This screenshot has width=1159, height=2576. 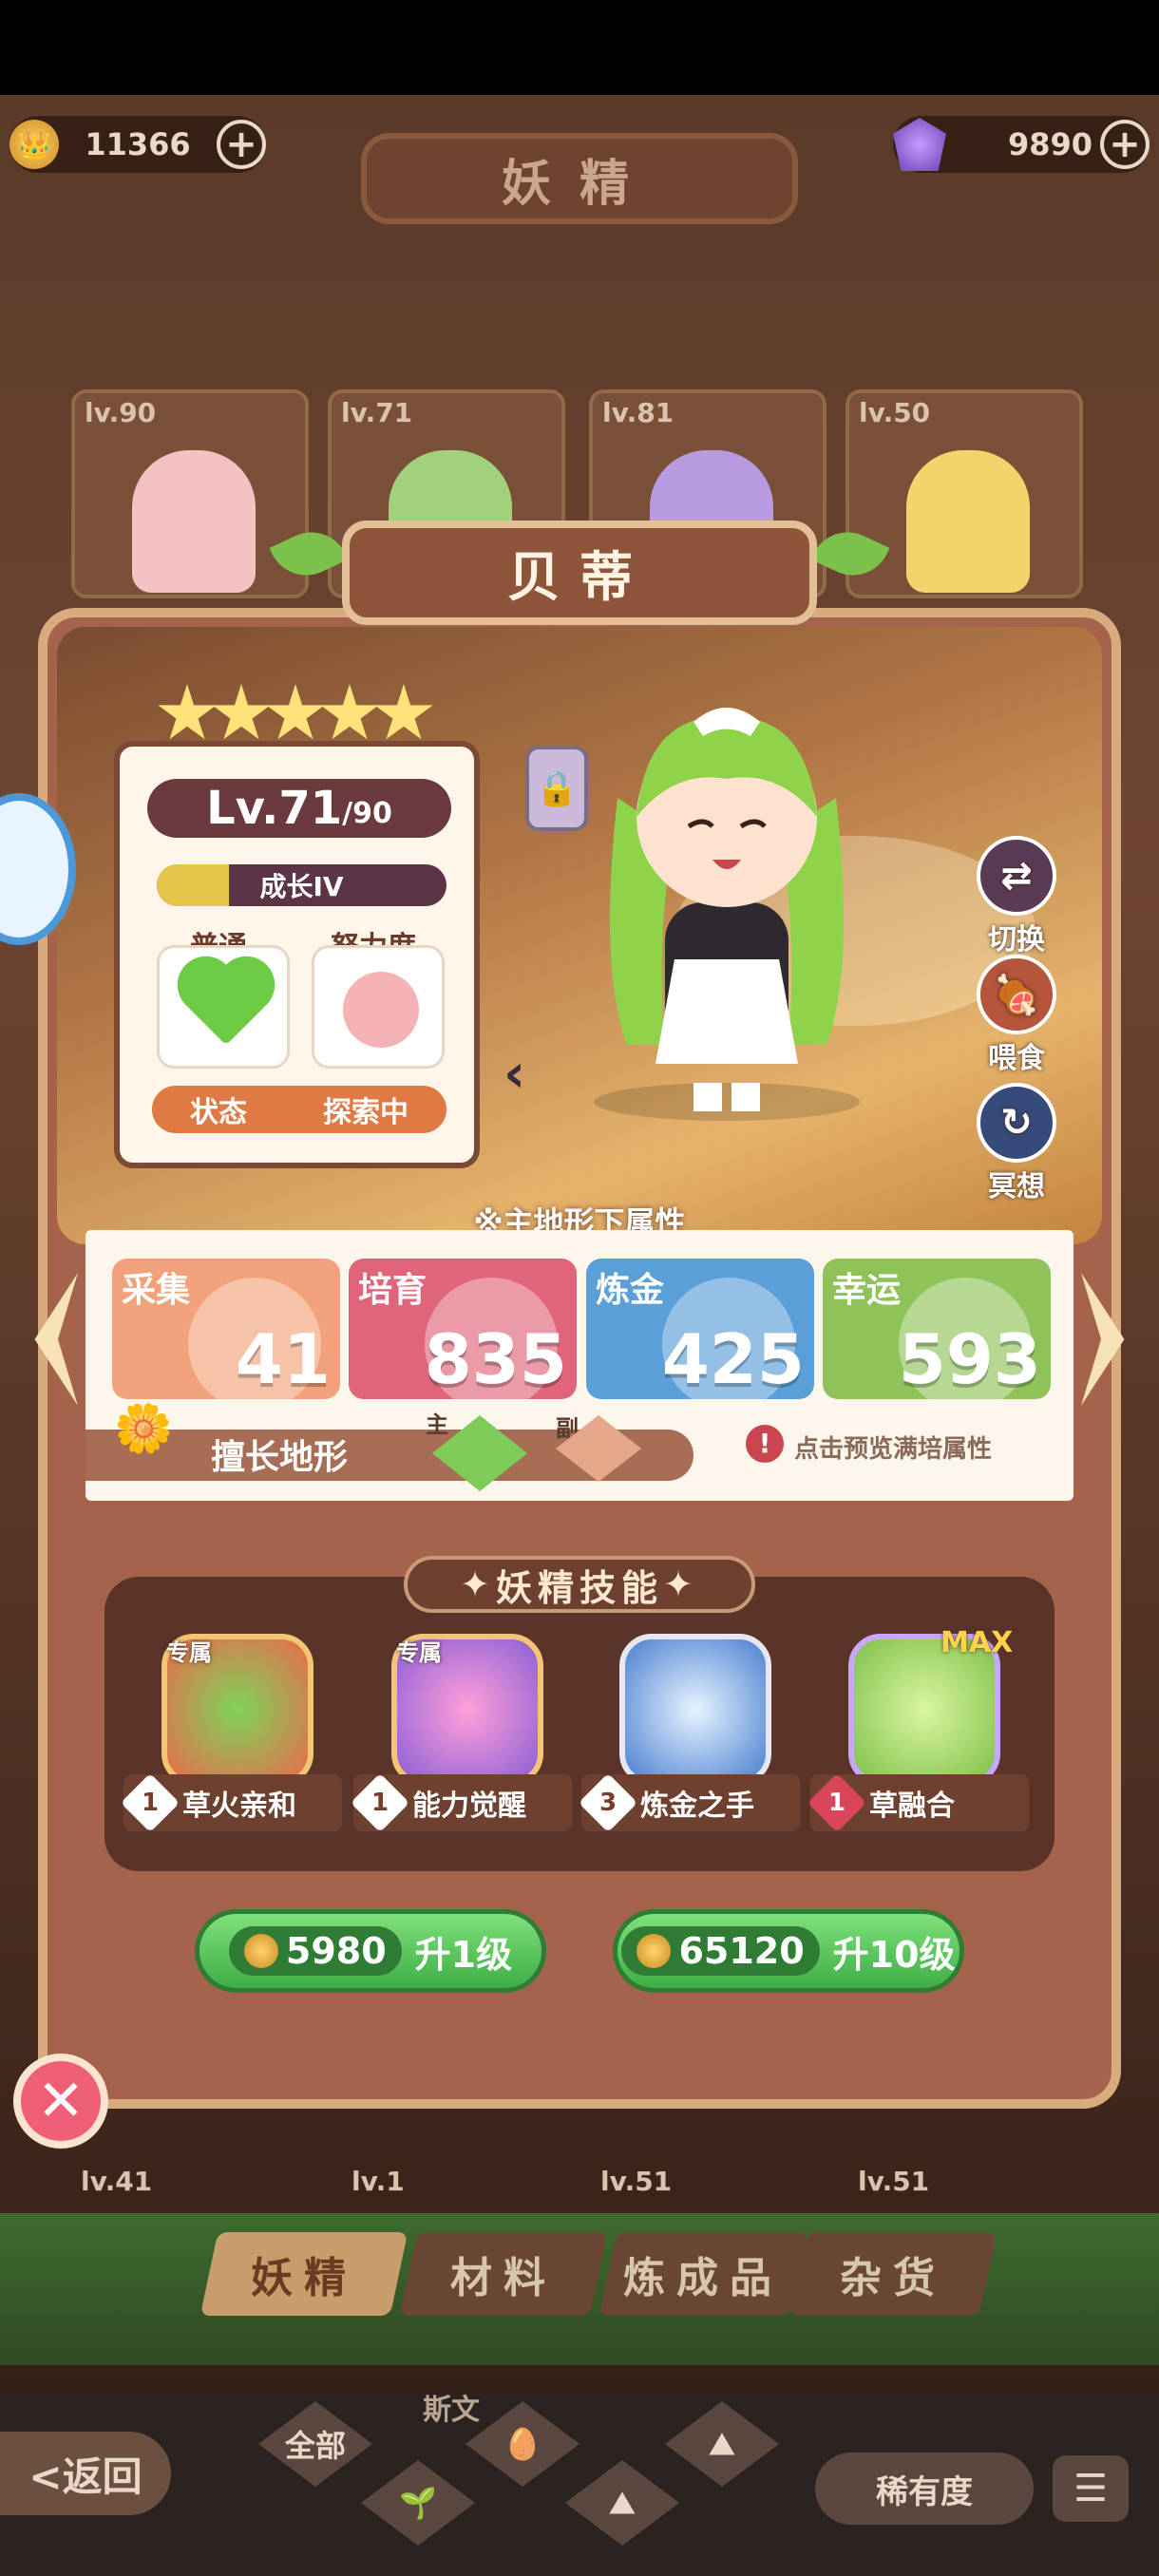 What do you see at coordinates (241, 144) in the screenshot?
I see `add-coins-button: +` at bounding box center [241, 144].